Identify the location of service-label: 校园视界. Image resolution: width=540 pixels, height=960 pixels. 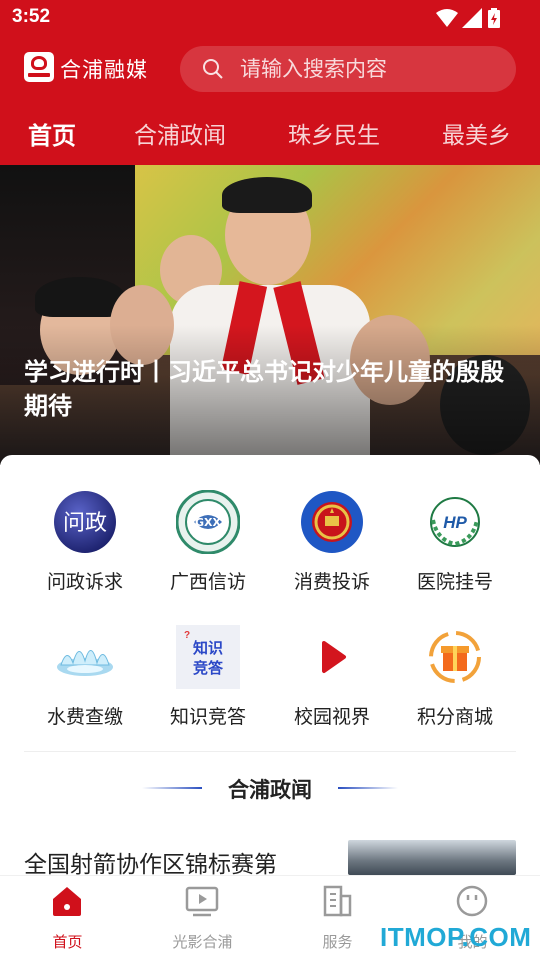
(331, 717).